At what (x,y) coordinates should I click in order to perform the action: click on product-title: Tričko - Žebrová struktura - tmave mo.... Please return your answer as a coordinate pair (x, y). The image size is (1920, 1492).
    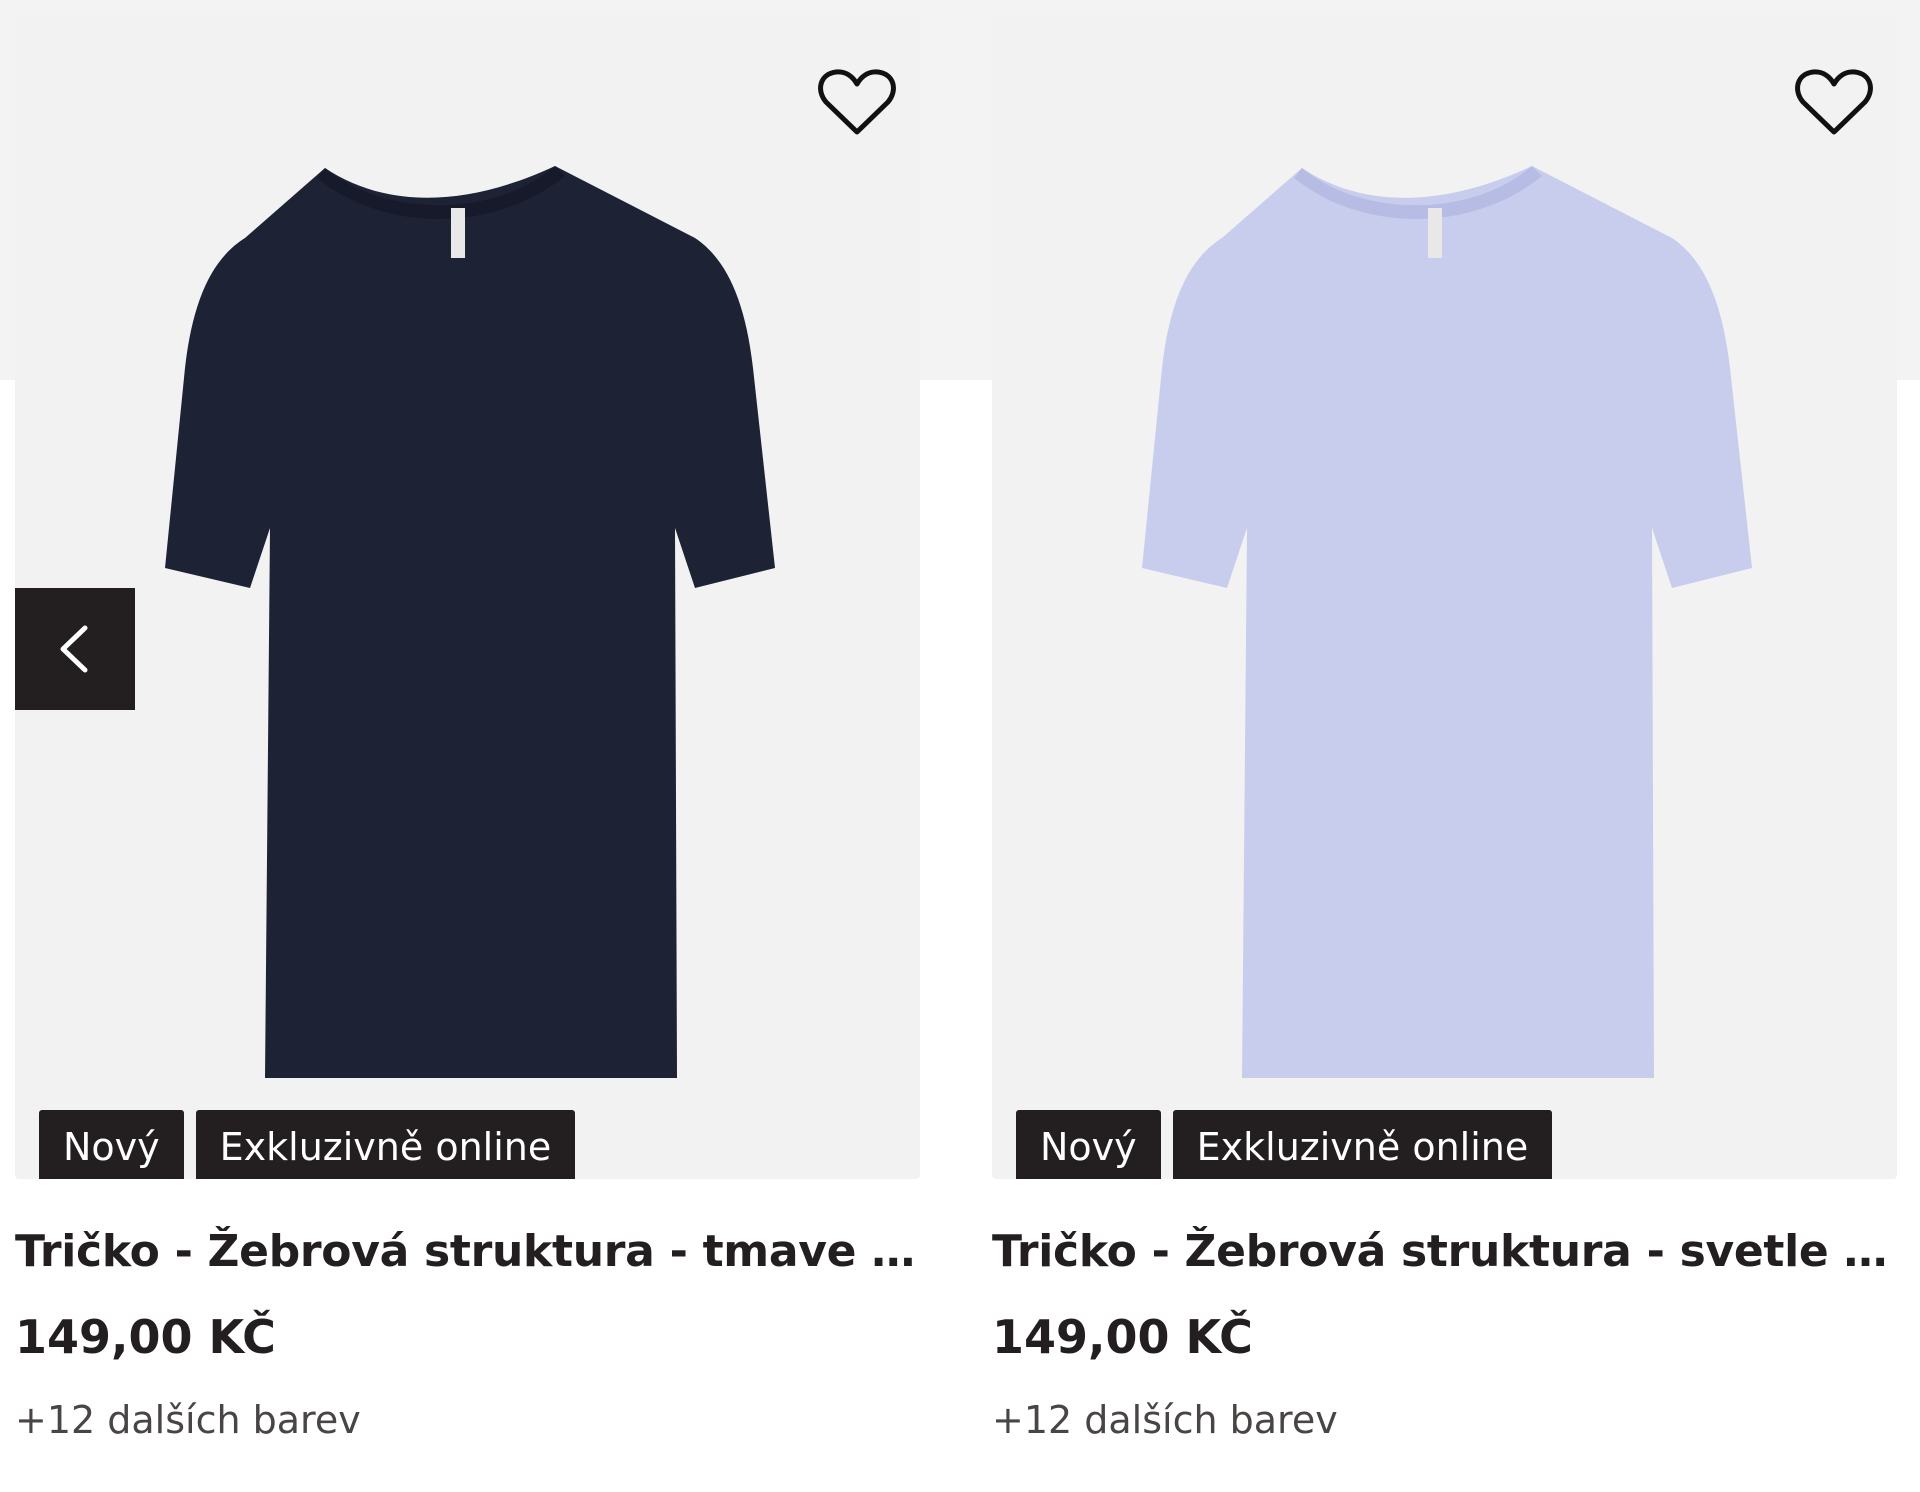
    Looking at the image, I should click on (467, 1251).